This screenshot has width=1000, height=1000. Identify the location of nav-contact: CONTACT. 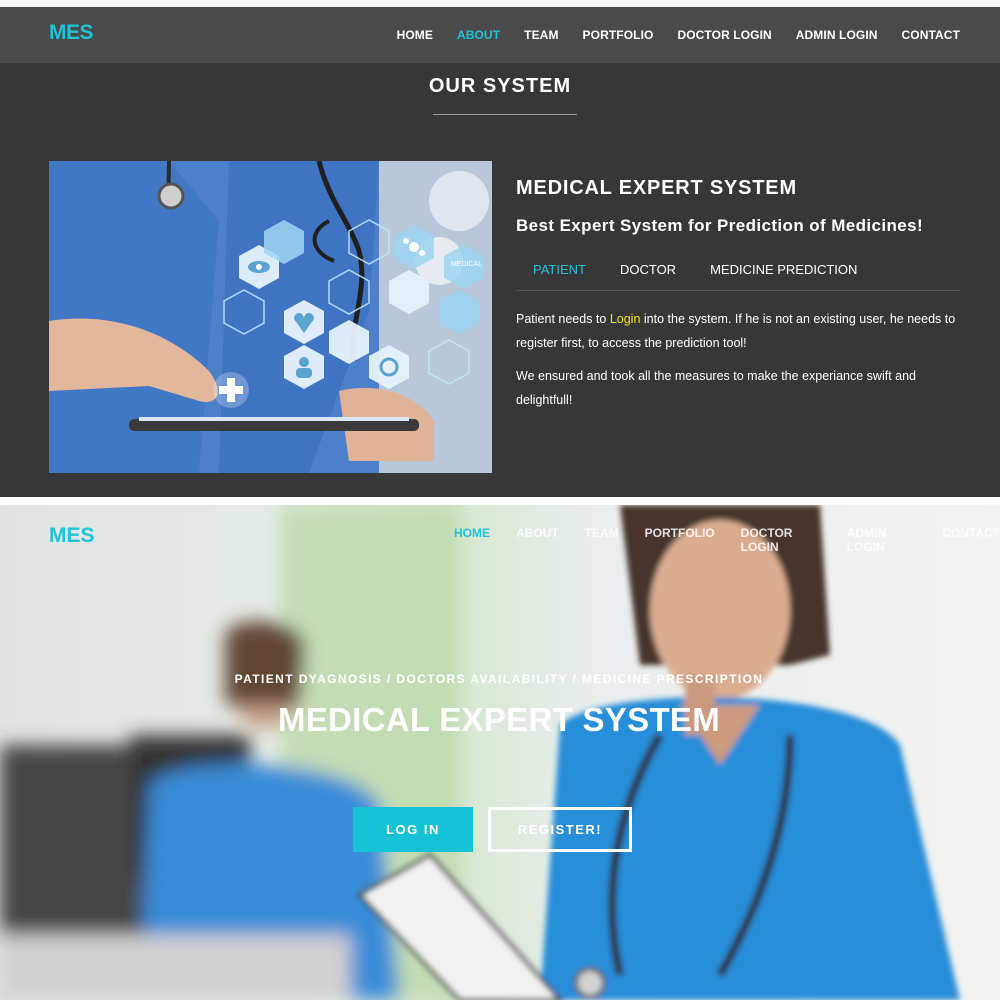
(931, 35).